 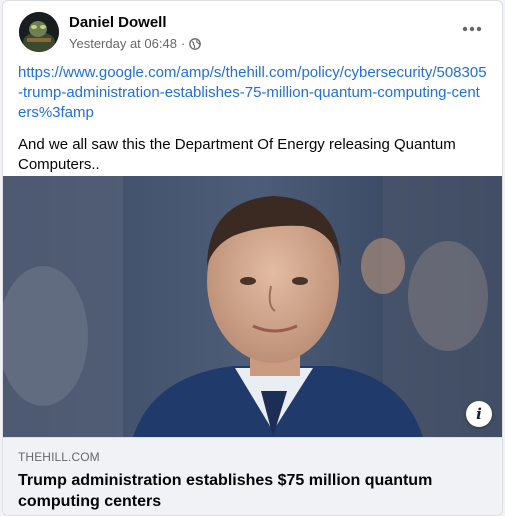 What do you see at coordinates (123, 43) in the screenshot?
I see `post-timestamp: Yesterday at 06:48` at bounding box center [123, 43].